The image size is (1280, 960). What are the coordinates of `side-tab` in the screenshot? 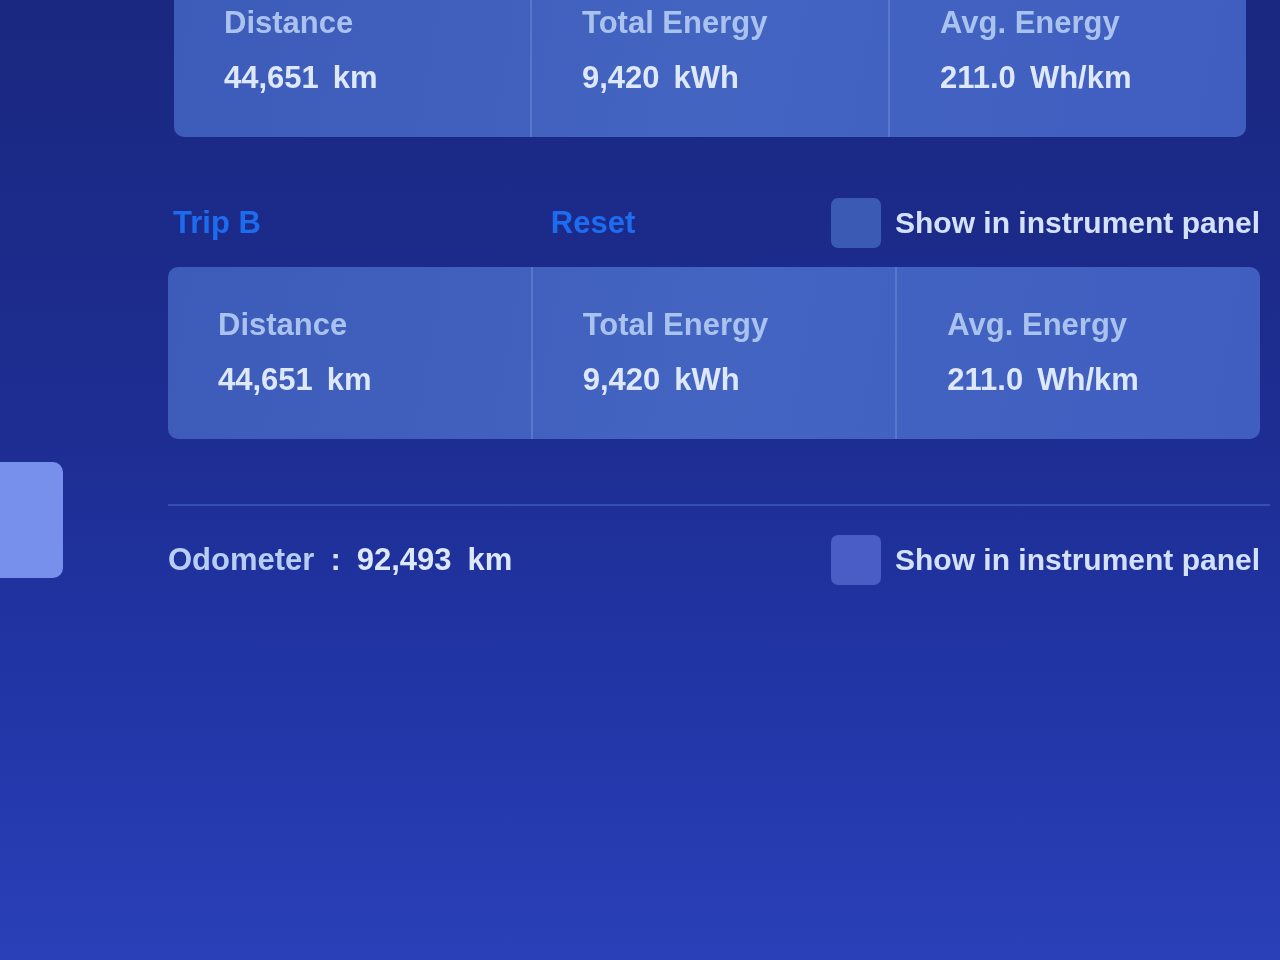 It's located at (31, 520).